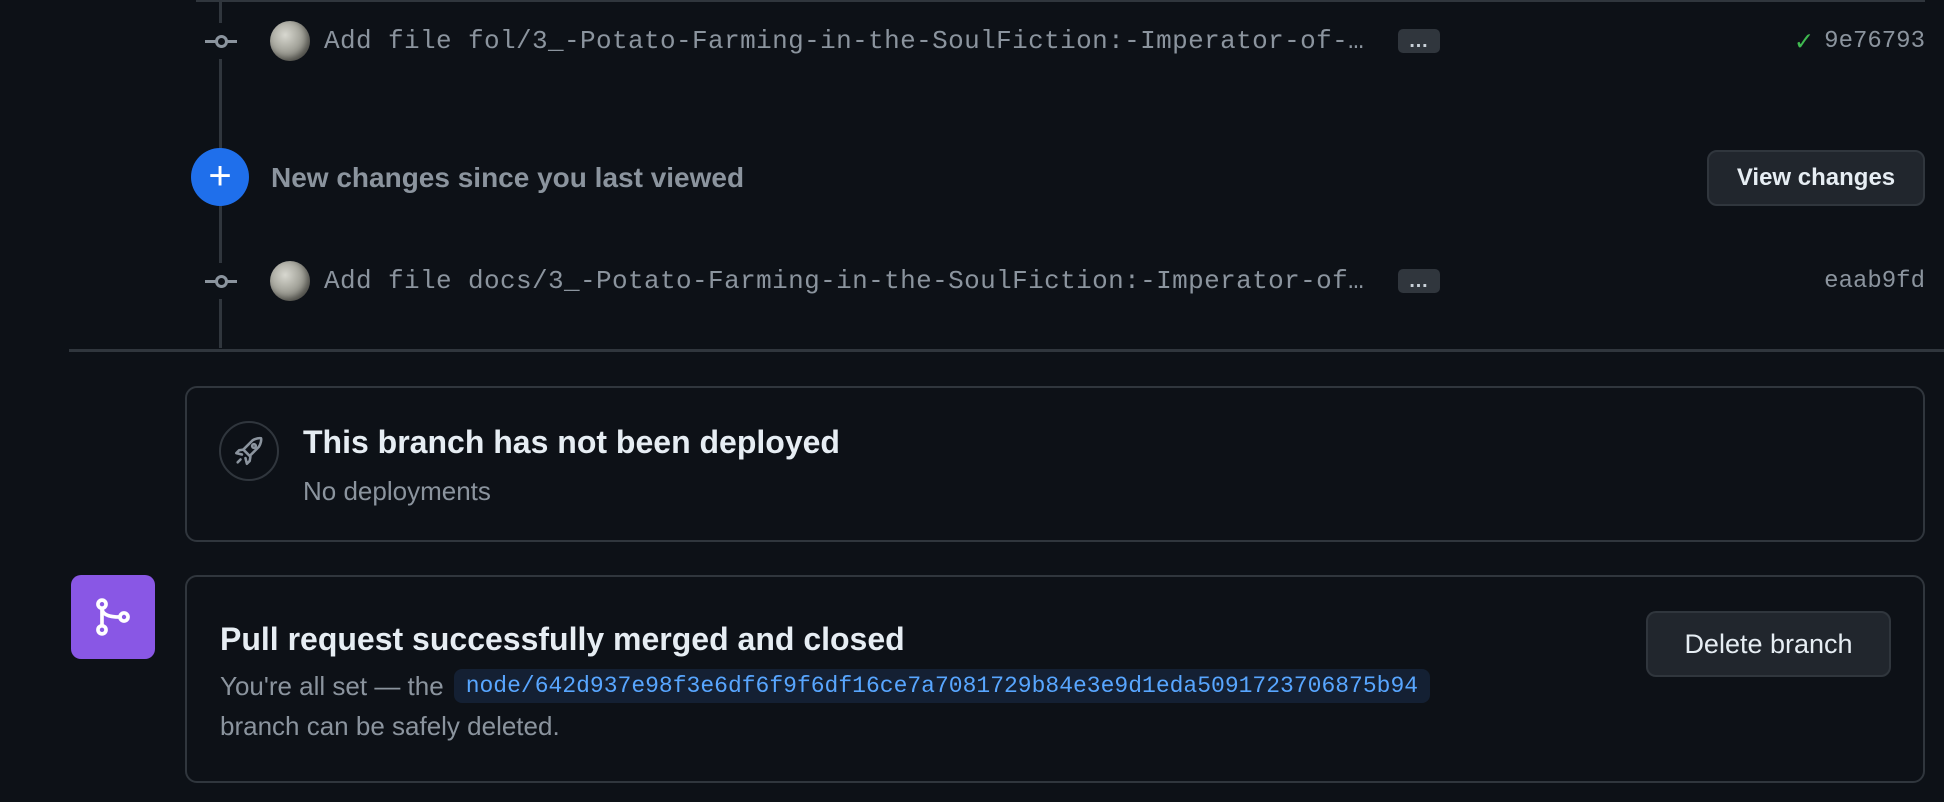 The width and height of the screenshot is (1944, 802). I want to click on view-changes-button: View changes, so click(1816, 178).